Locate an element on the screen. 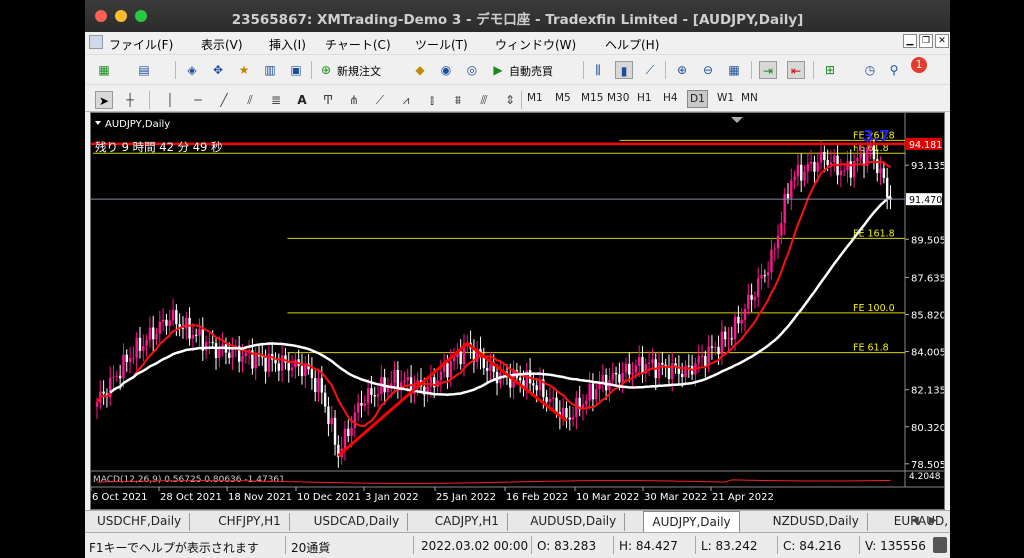  chart-tab: AUDUSD,Daily is located at coordinates (574, 522).